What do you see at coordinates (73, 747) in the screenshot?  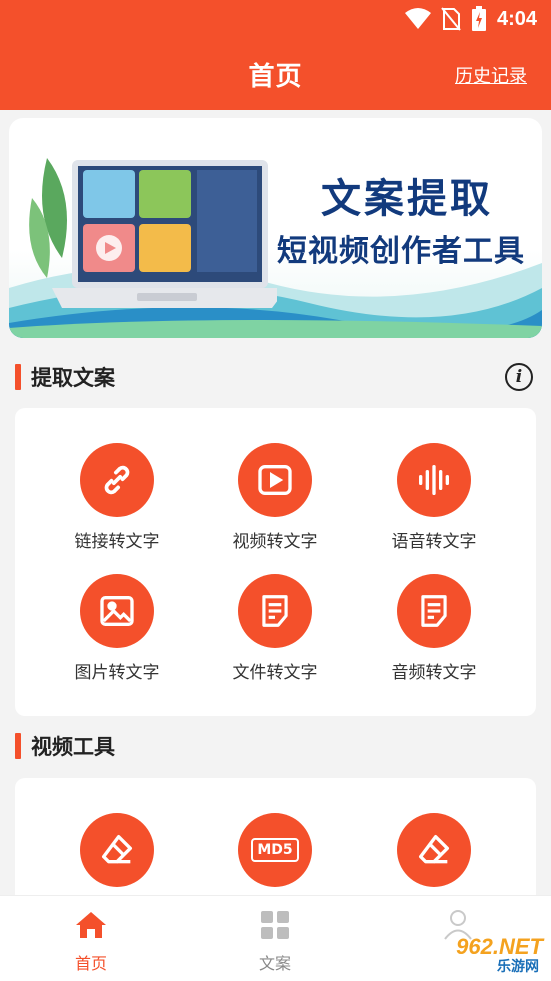 I see `section-title: 视频工具` at bounding box center [73, 747].